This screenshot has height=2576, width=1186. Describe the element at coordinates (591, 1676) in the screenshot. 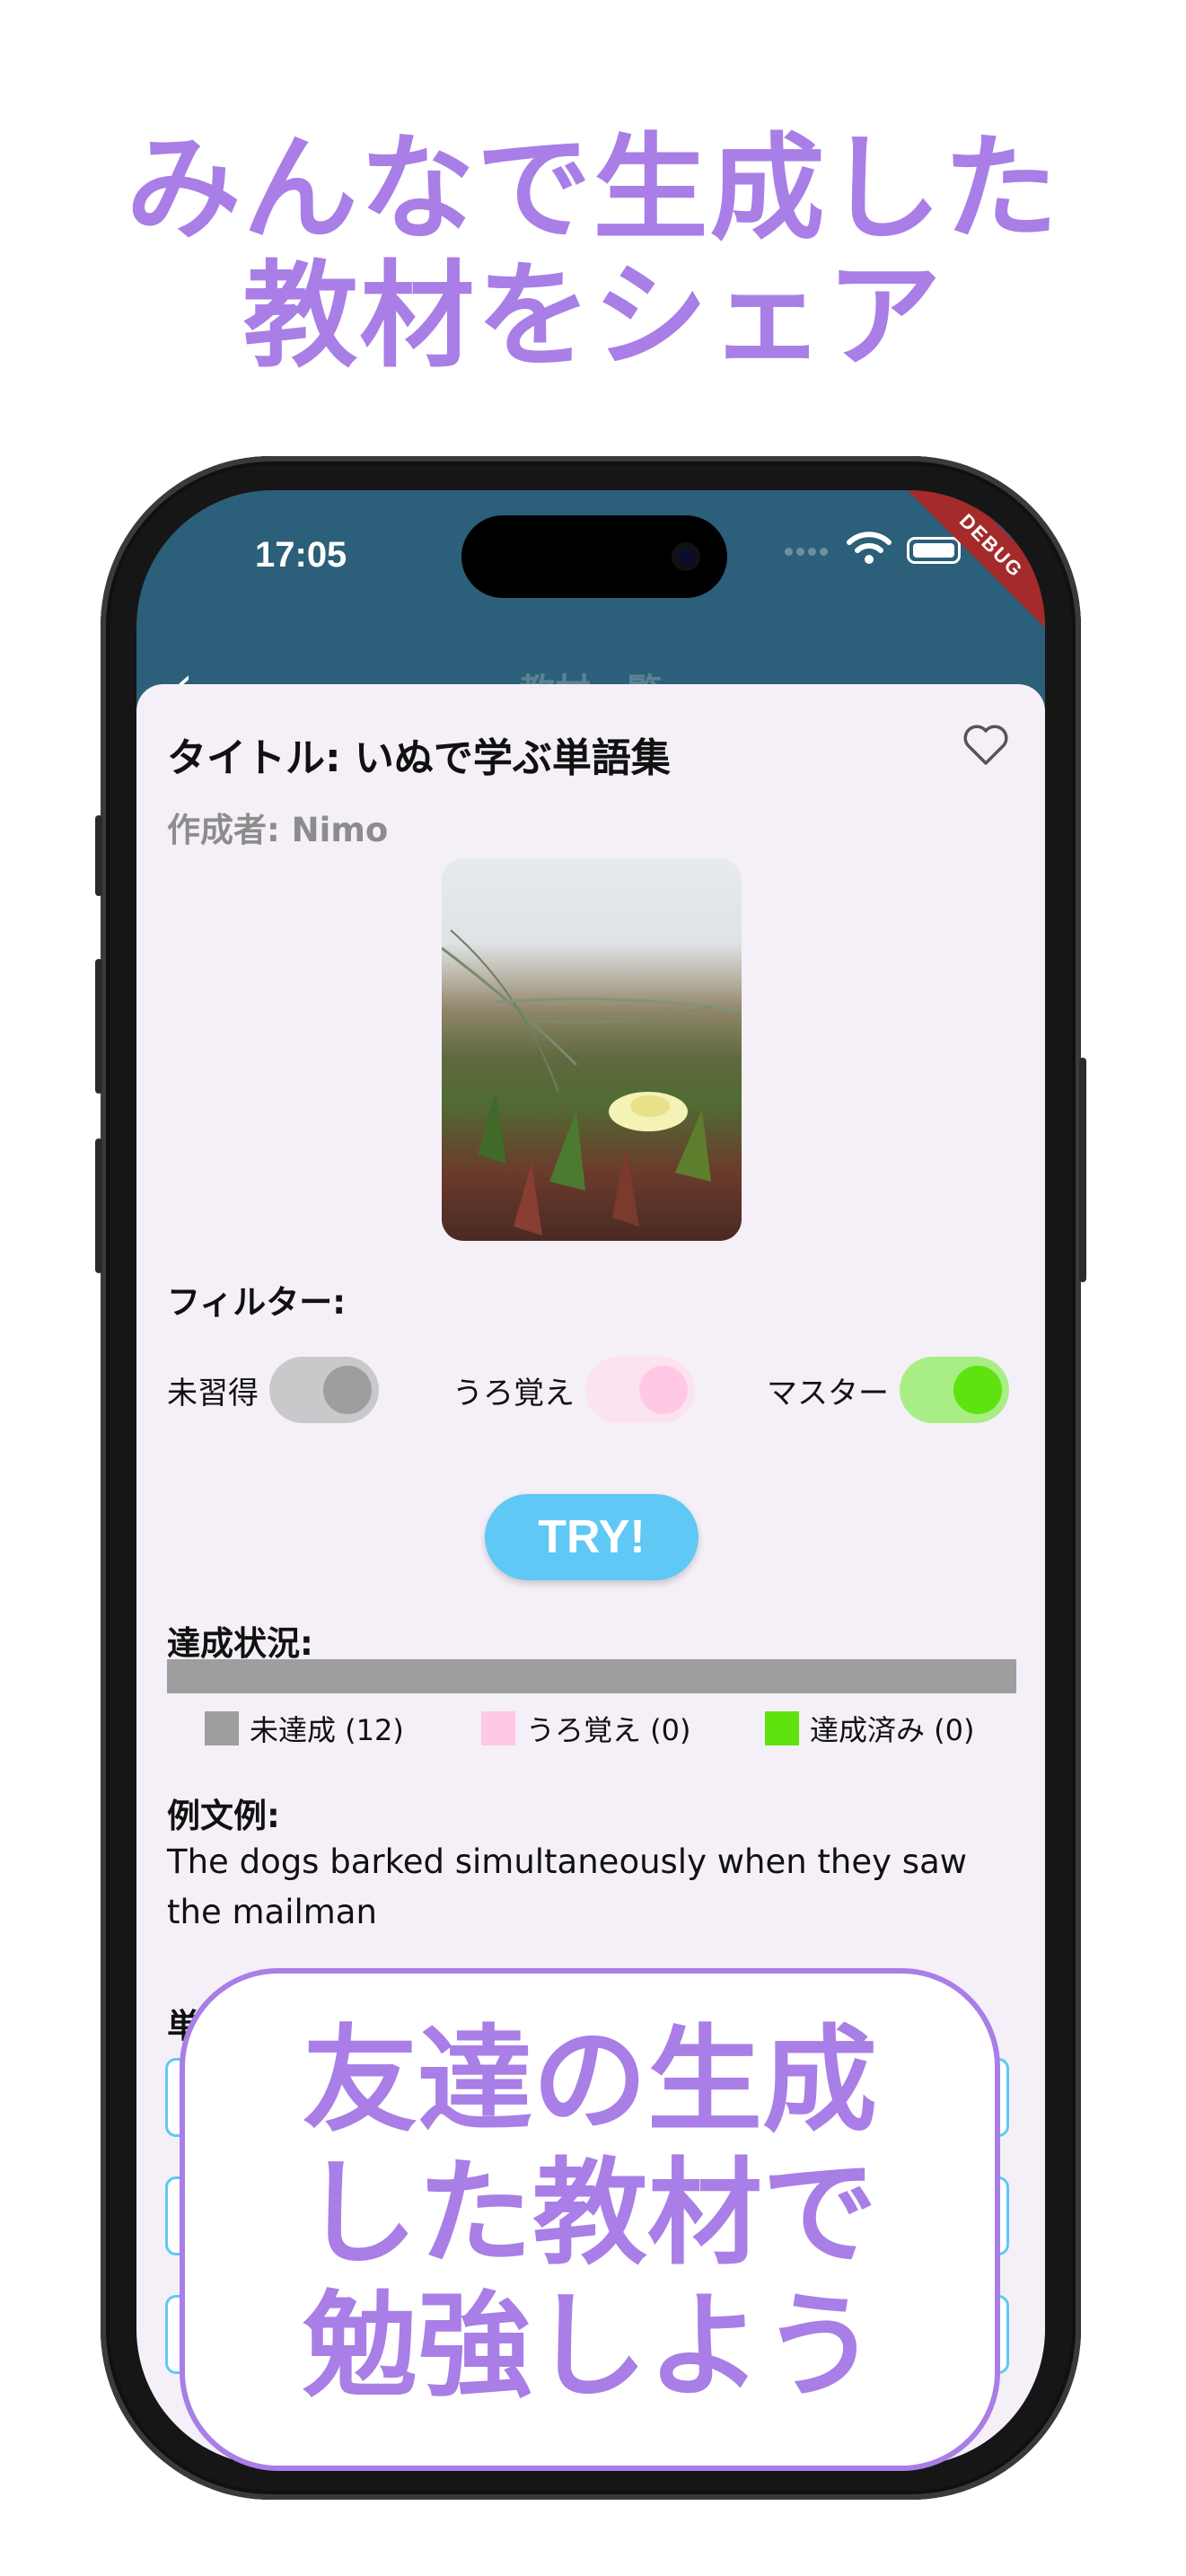

I see `progress-bar` at that location.